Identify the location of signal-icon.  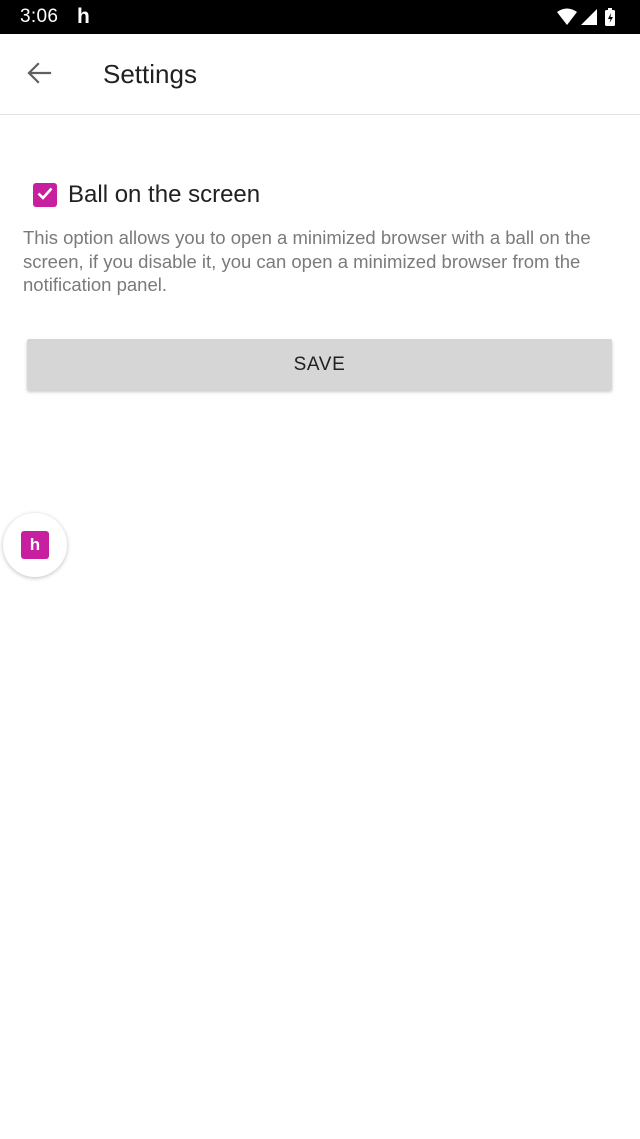
(589, 17).